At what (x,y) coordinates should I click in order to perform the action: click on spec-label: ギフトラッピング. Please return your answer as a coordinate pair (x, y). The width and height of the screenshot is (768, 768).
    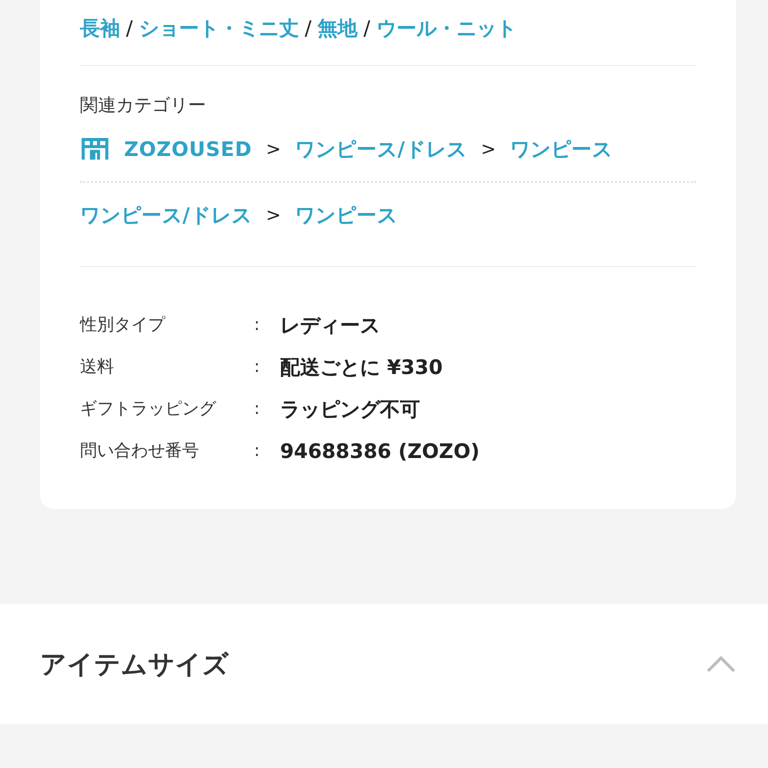
    Looking at the image, I should click on (149, 409).